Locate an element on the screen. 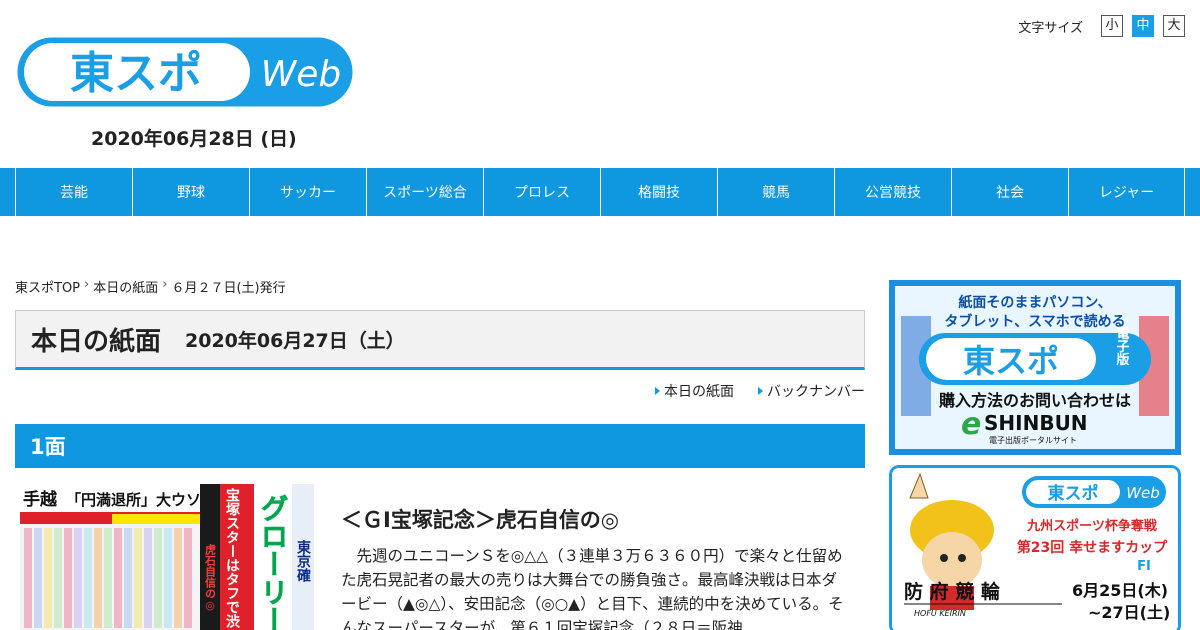 This screenshot has width=1200, height=630. ad2-event1: 九州スポーツ杯争奪戦 is located at coordinates (1092, 526).